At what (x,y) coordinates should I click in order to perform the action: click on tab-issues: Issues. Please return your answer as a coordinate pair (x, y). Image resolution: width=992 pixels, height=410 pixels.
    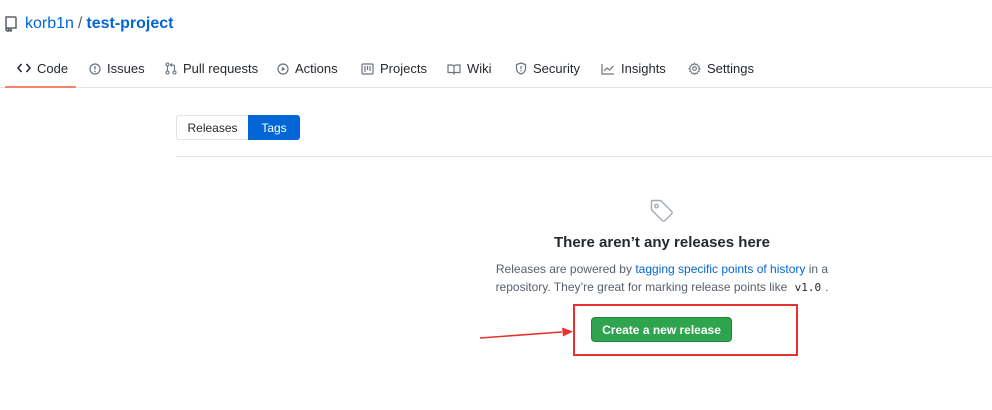
    Looking at the image, I should click on (117, 68).